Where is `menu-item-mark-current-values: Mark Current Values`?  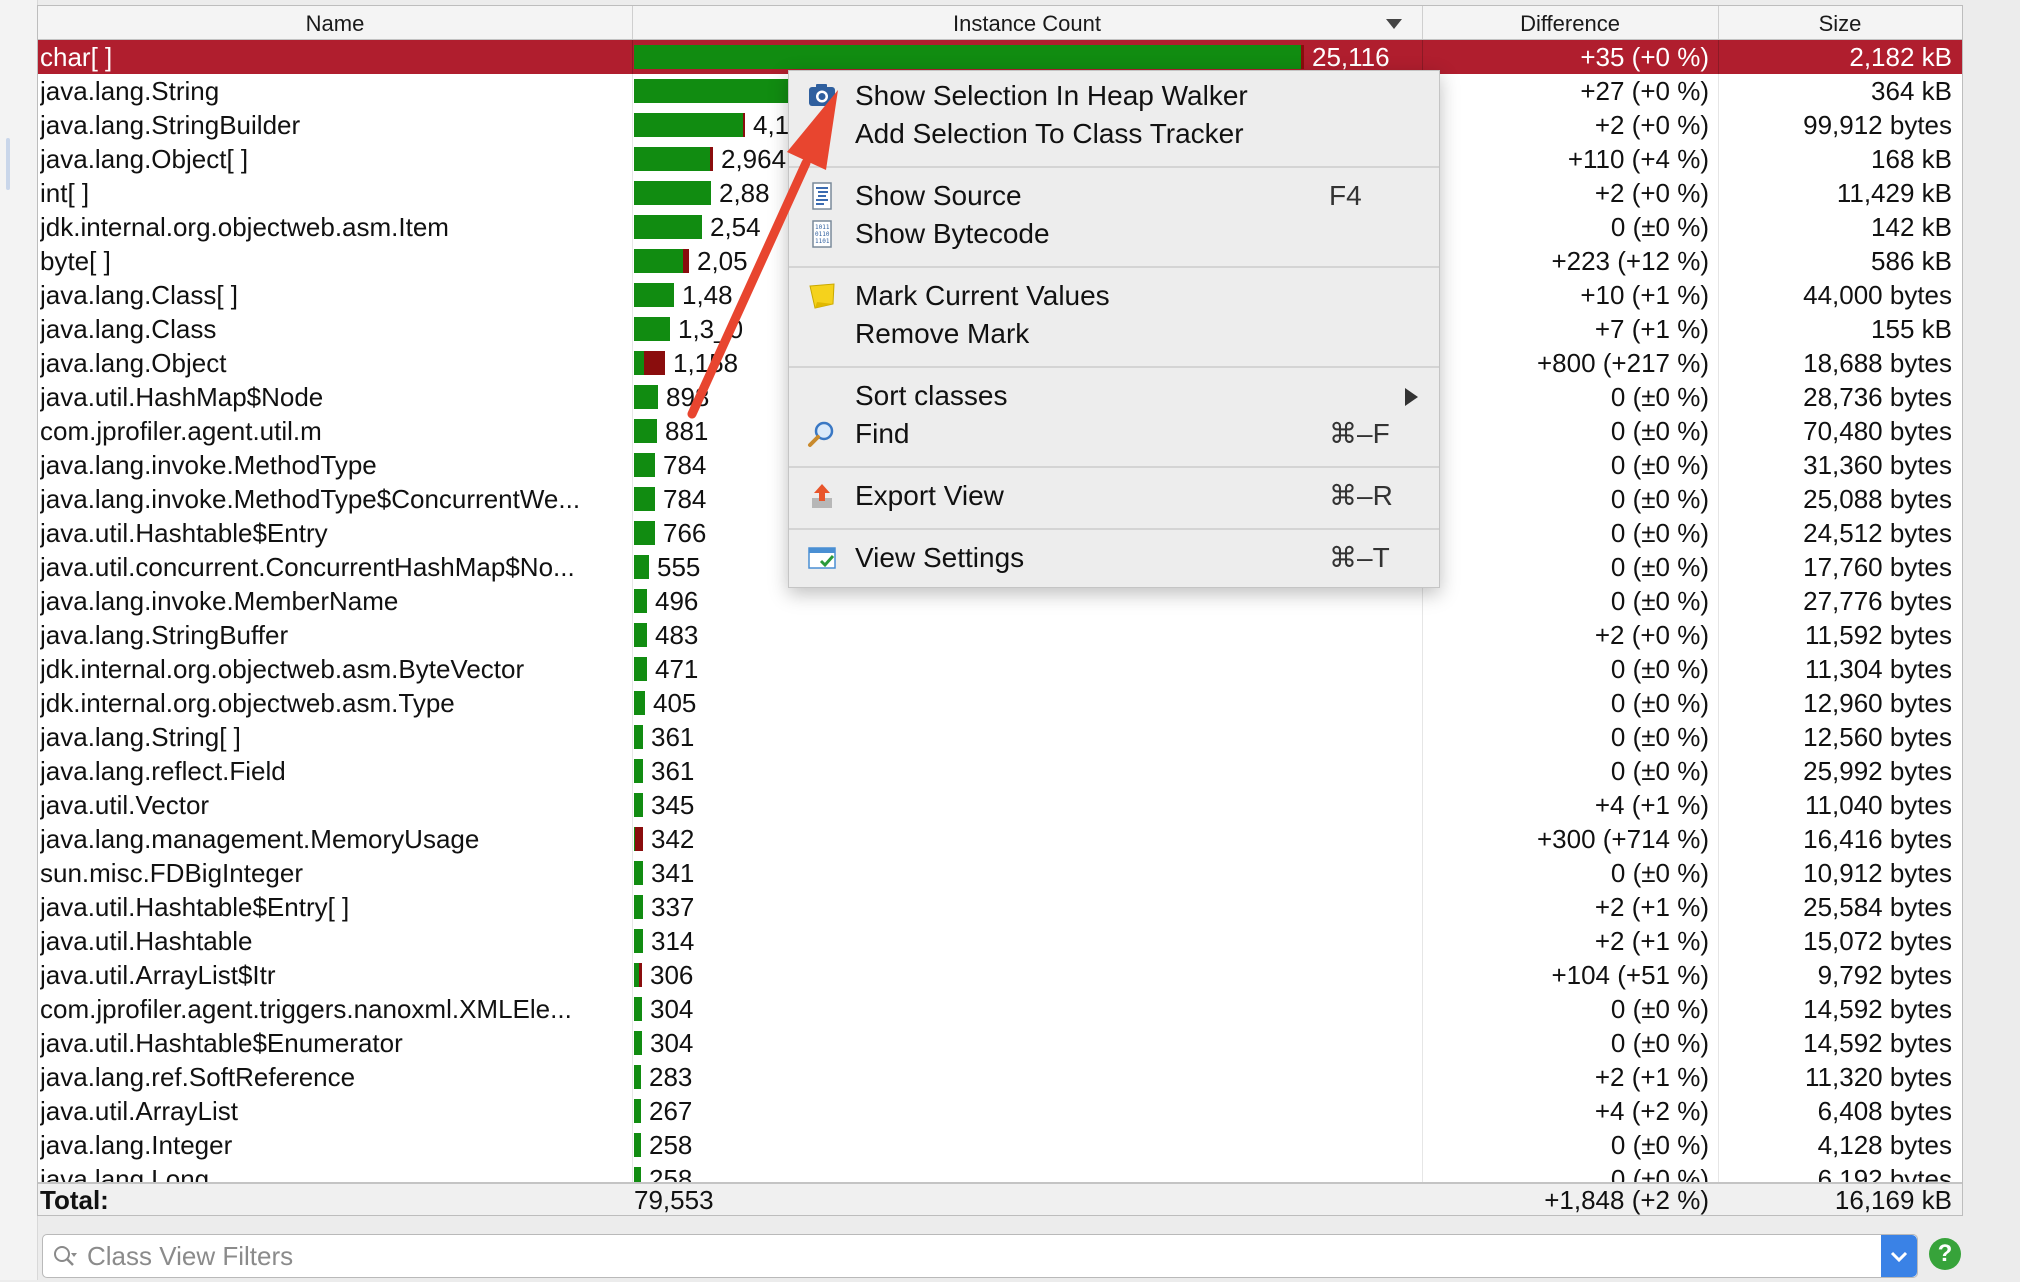 menu-item-mark-current-values: Mark Current Values is located at coordinates (1114, 296).